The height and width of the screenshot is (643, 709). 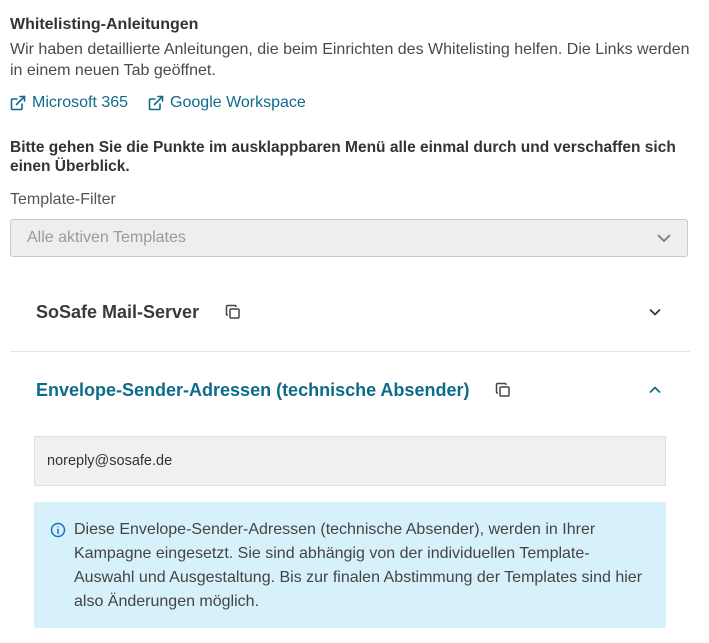 I want to click on accordion-title: SoSafe Mail-Server, so click(x=118, y=311).